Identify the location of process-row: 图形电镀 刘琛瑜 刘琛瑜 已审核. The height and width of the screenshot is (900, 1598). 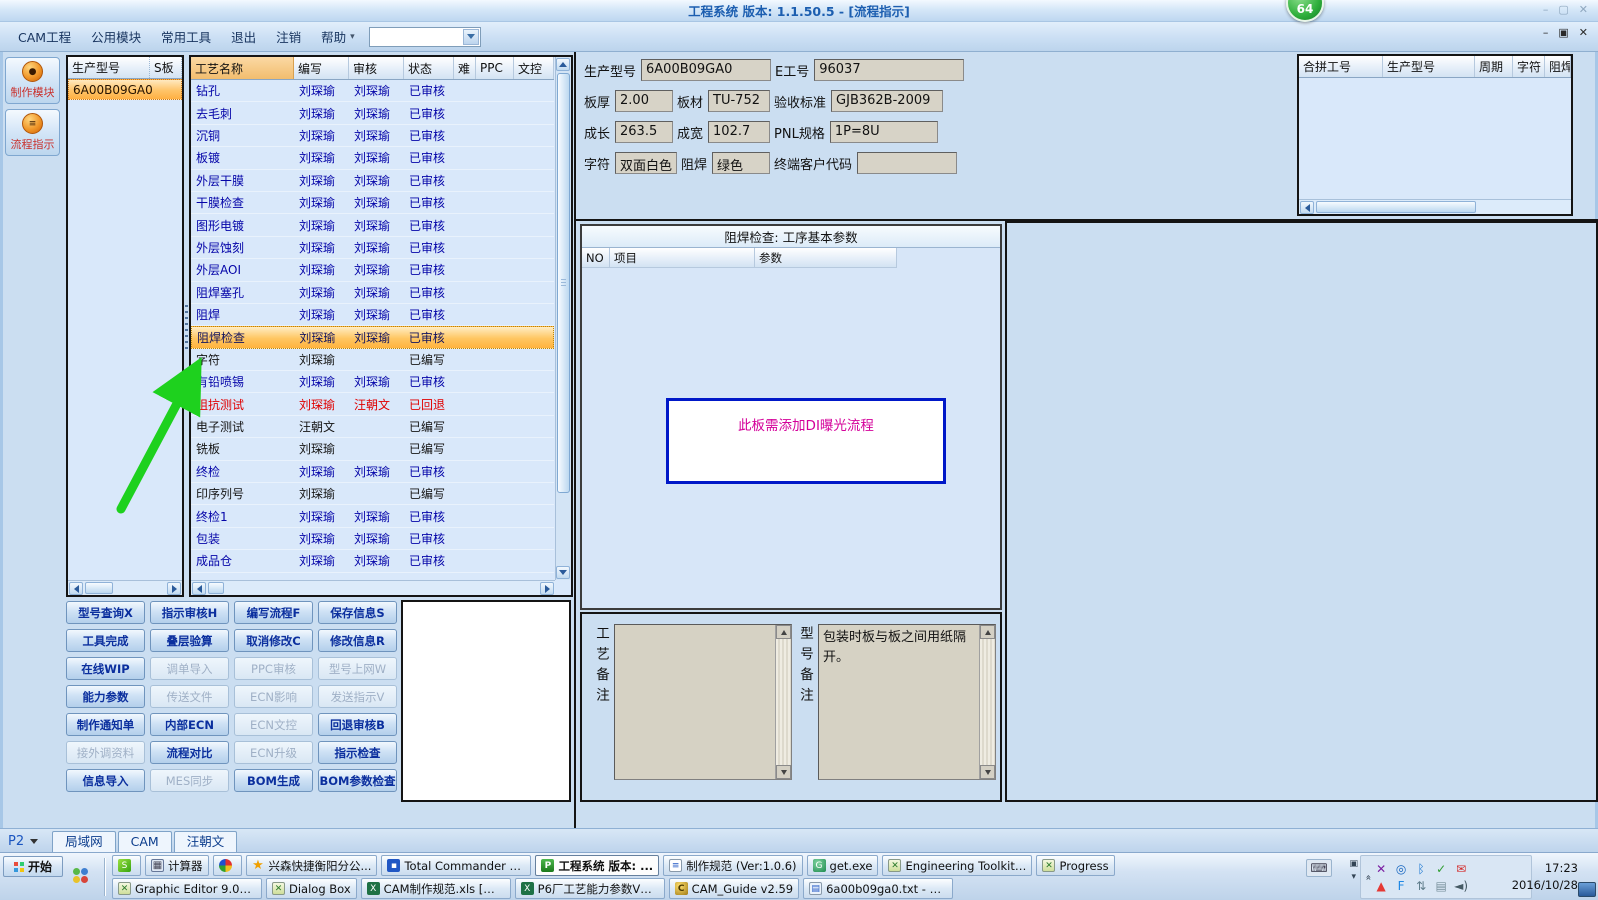
(372, 225).